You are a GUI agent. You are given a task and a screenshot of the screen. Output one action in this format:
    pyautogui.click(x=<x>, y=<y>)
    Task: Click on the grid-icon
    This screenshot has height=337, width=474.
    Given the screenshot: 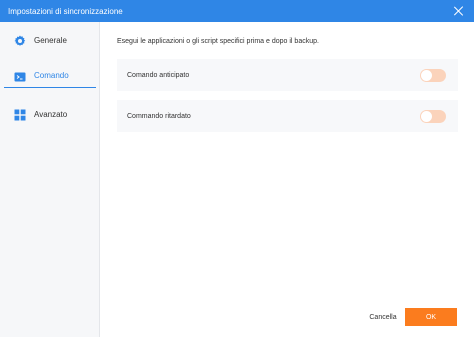 What is the action you would take?
    pyautogui.click(x=20, y=114)
    